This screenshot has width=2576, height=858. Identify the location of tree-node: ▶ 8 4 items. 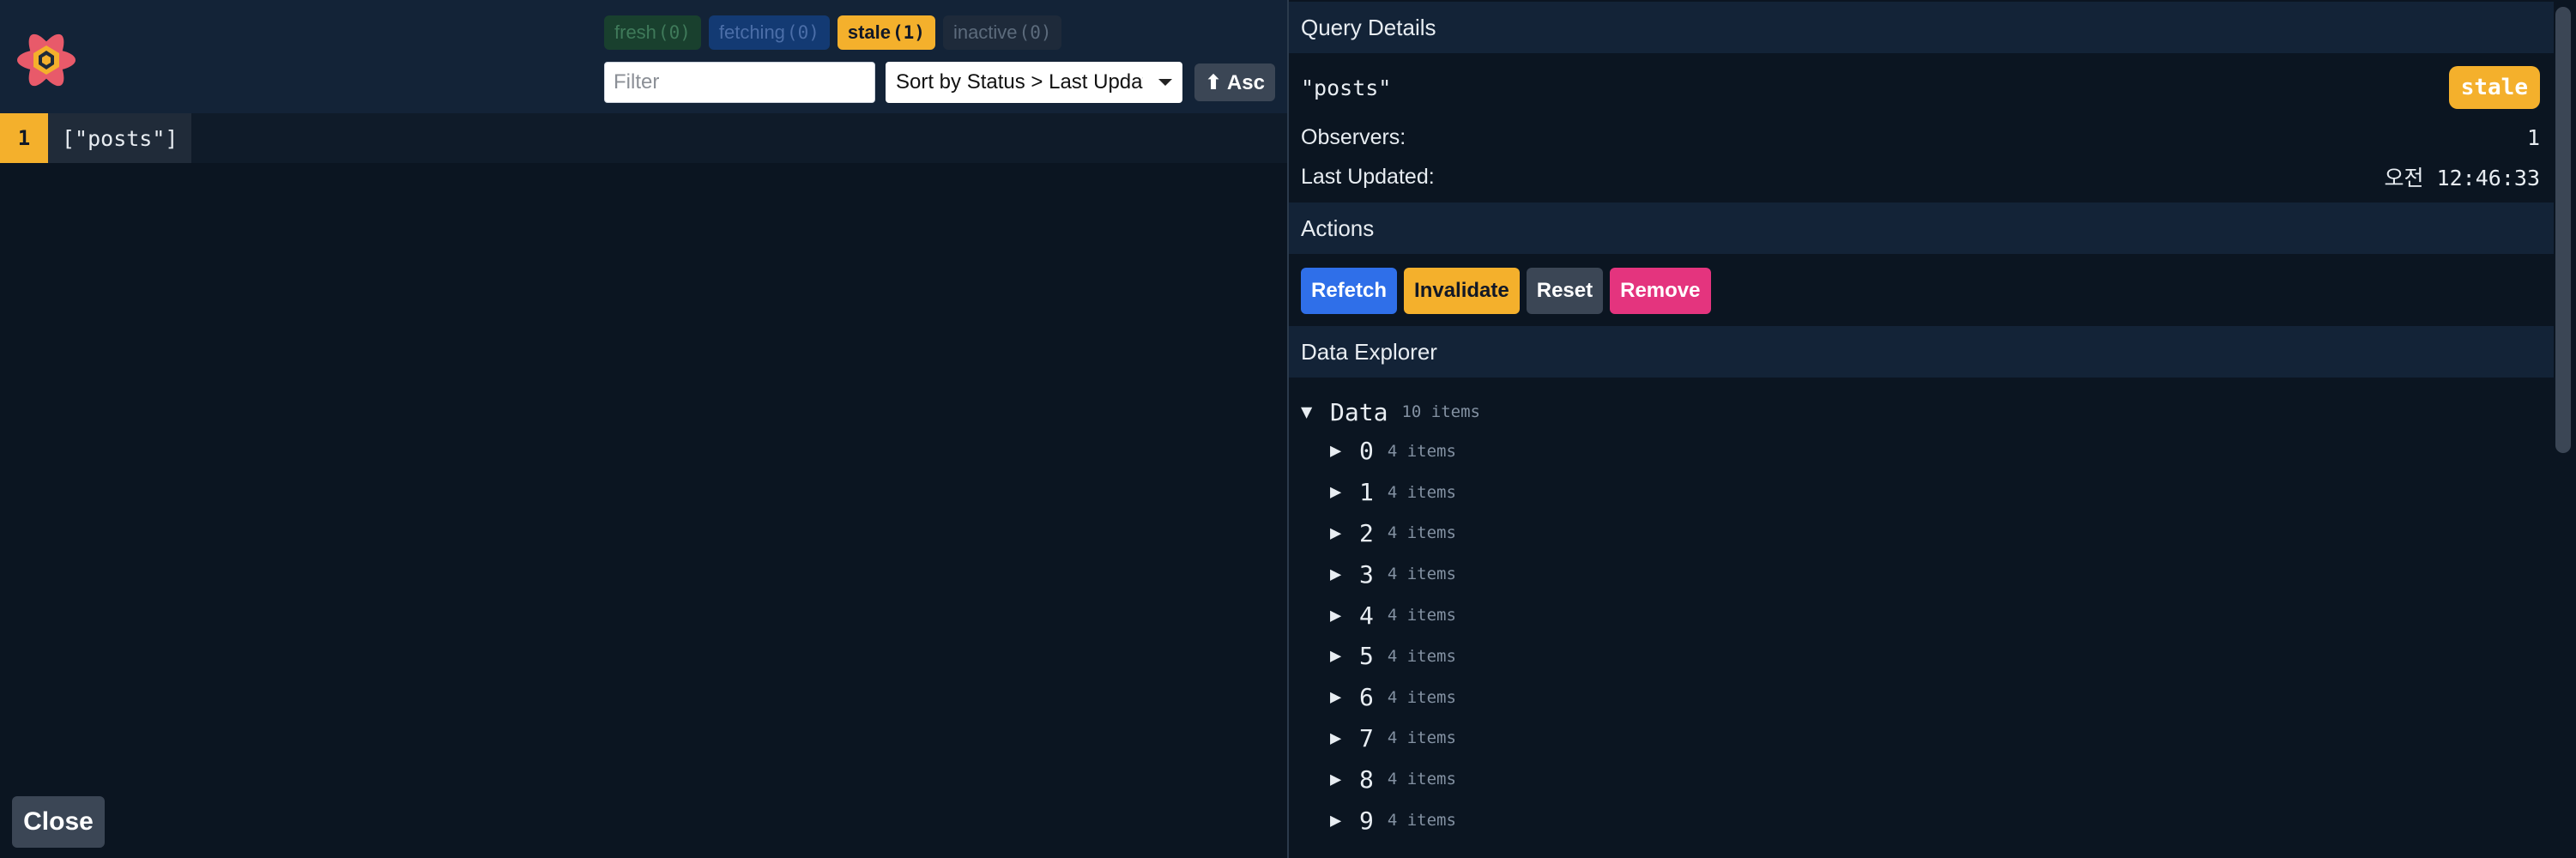
(1390, 779).